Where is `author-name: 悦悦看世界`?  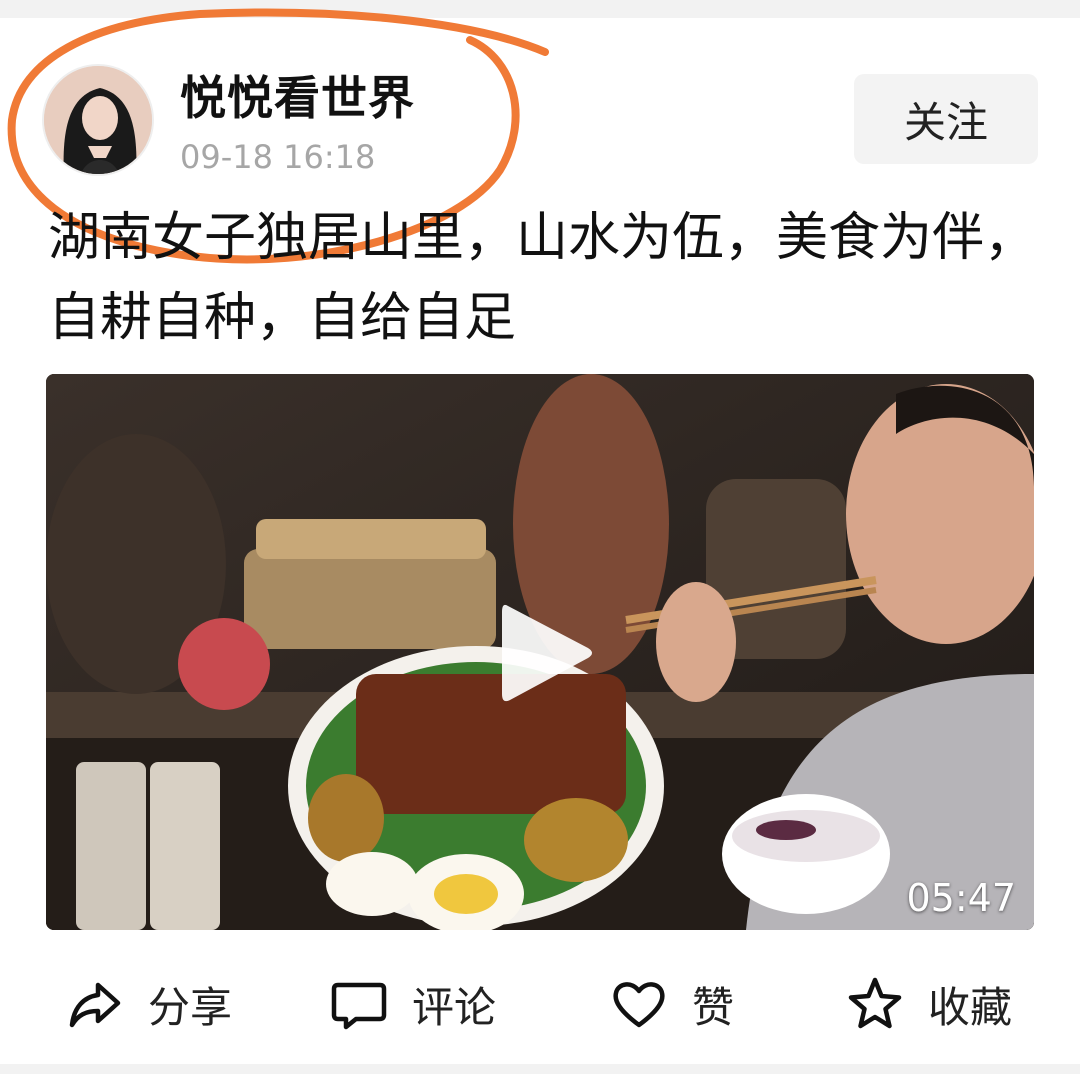
author-name: 悦悦看世界 is located at coordinates (297, 95).